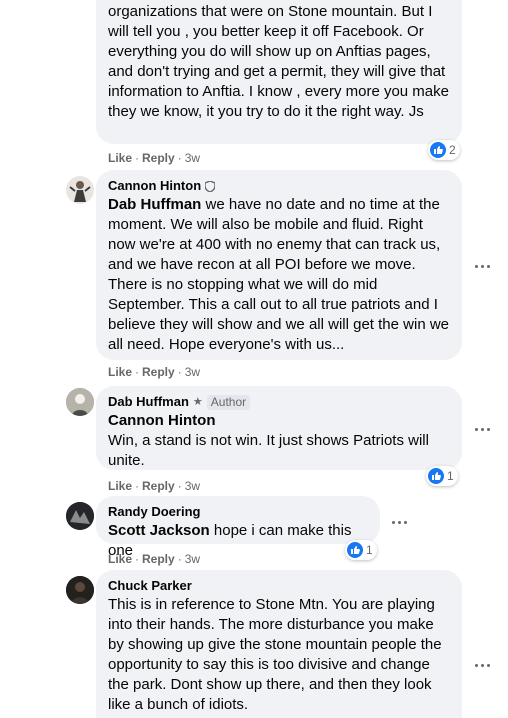 The width and height of the screenshot is (508, 718). I want to click on author-badge: Author, so click(228, 402).